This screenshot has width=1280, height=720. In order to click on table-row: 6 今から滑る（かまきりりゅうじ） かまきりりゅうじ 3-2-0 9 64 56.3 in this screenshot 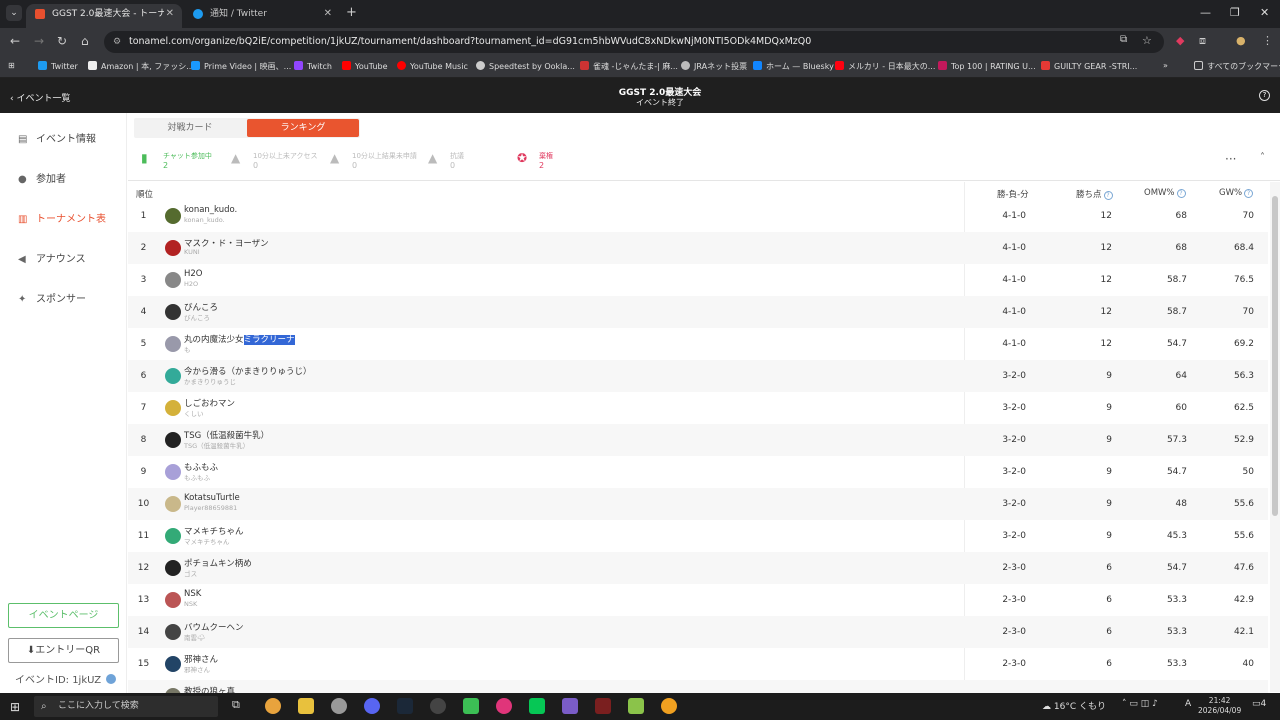, I will do `click(698, 376)`.